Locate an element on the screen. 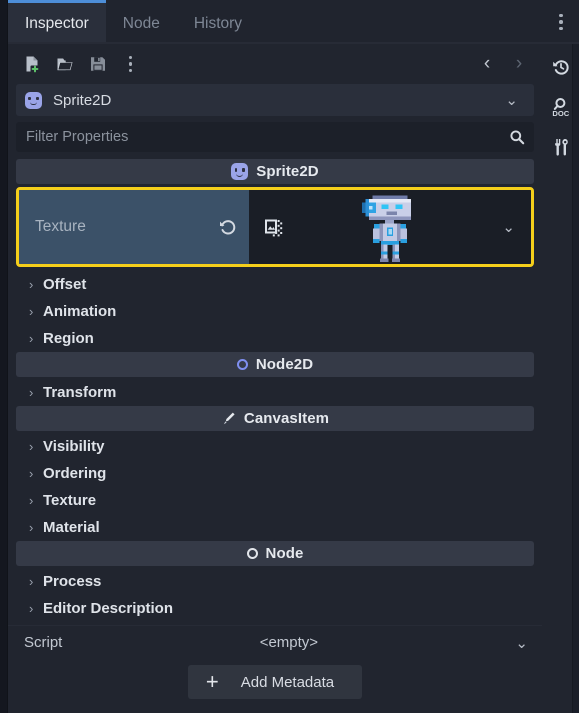 The width and height of the screenshot is (579, 713). open-documentation-button: DOC is located at coordinates (561, 107).